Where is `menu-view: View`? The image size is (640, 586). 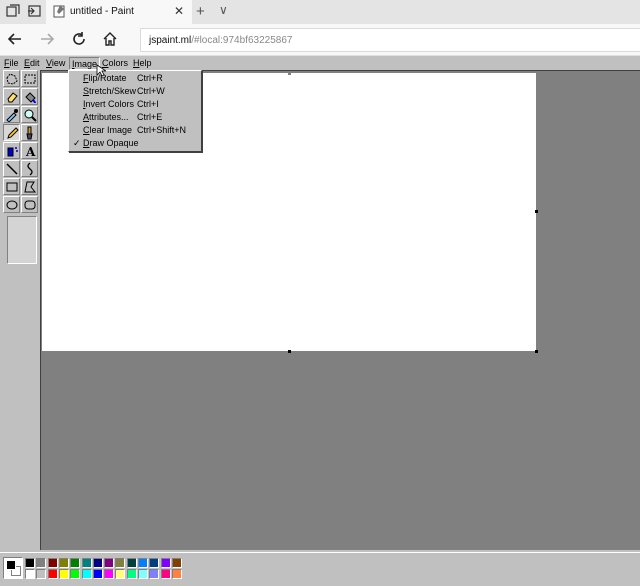 menu-view: View is located at coordinates (55, 63).